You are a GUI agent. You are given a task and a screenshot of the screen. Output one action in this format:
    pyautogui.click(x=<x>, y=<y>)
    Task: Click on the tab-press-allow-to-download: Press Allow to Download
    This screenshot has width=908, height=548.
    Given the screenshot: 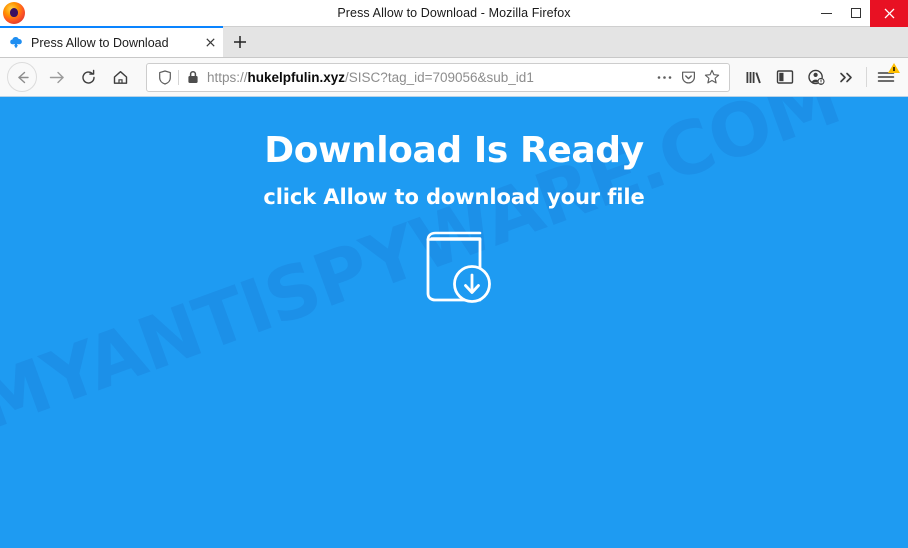 What is the action you would take?
    pyautogui.click(x=111, y=41)
    